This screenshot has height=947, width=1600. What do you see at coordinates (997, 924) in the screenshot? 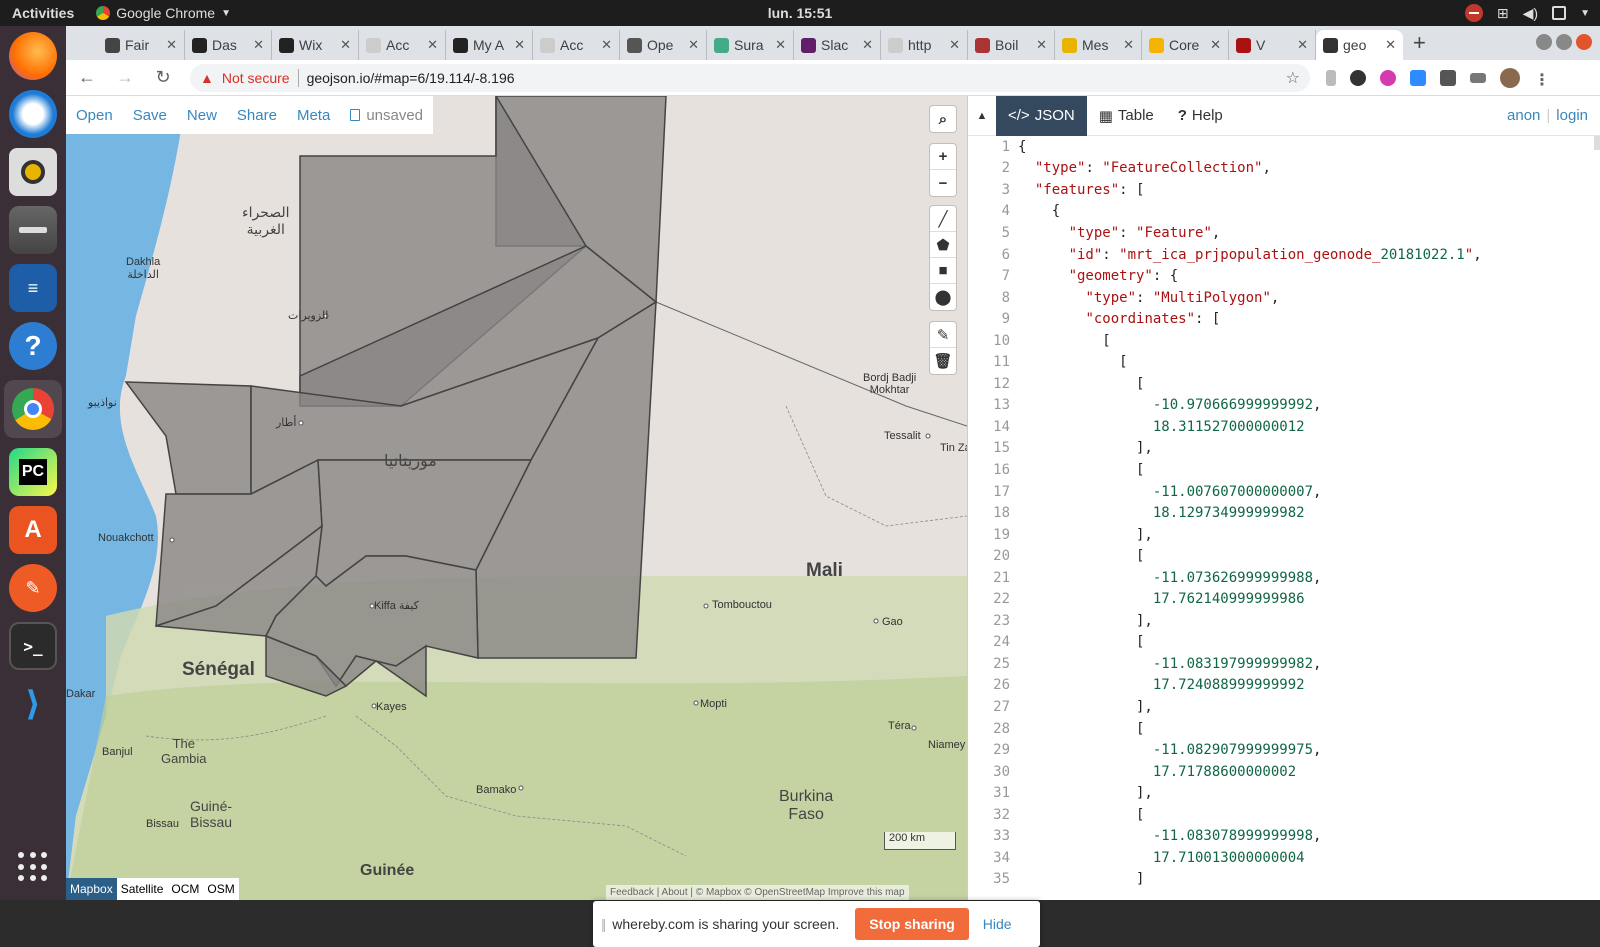
I see `hide-button: Hide` at bounding box center [997, 924].